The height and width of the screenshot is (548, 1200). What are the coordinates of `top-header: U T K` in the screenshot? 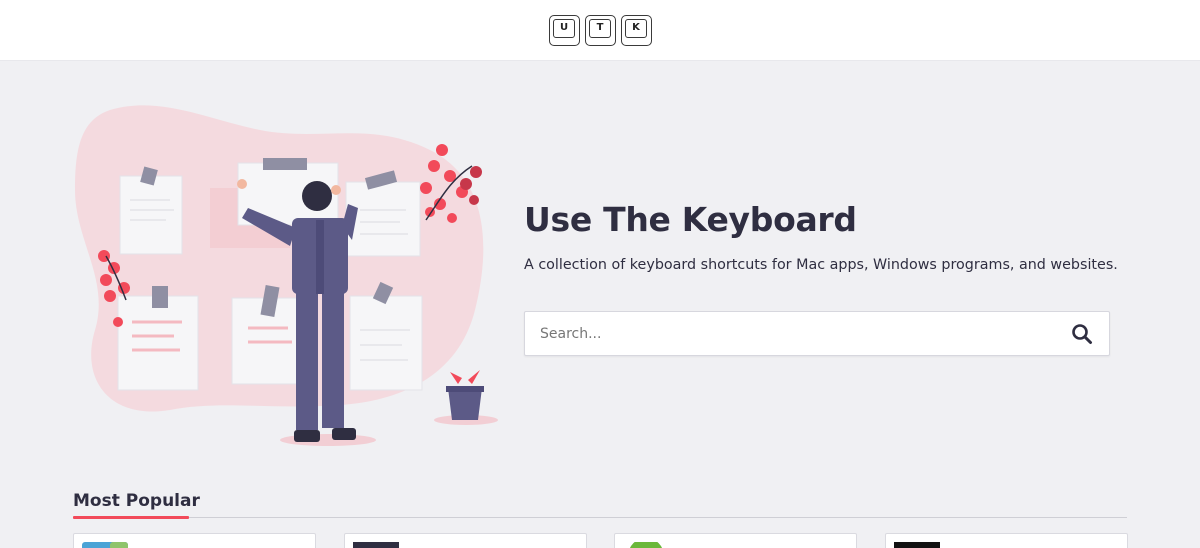 It's located at (600, 30).